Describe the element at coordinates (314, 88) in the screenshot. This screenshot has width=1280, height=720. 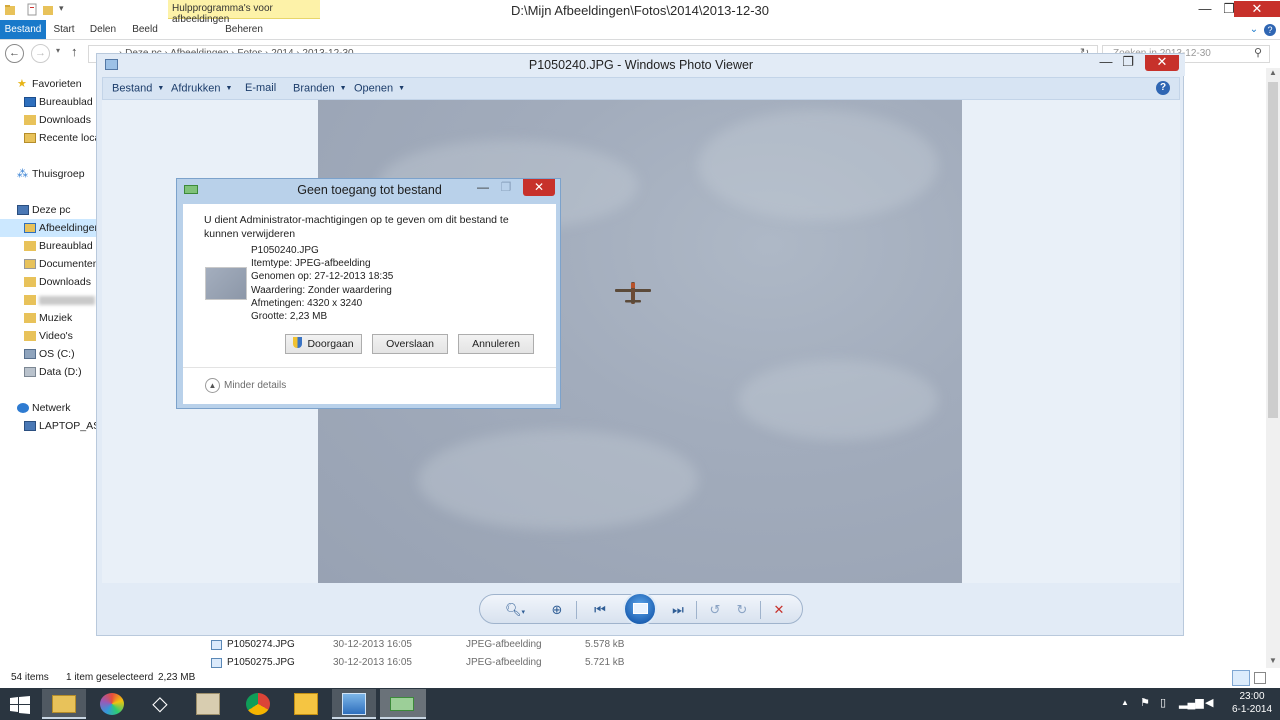
I see `menu-label: Branden` at that location.